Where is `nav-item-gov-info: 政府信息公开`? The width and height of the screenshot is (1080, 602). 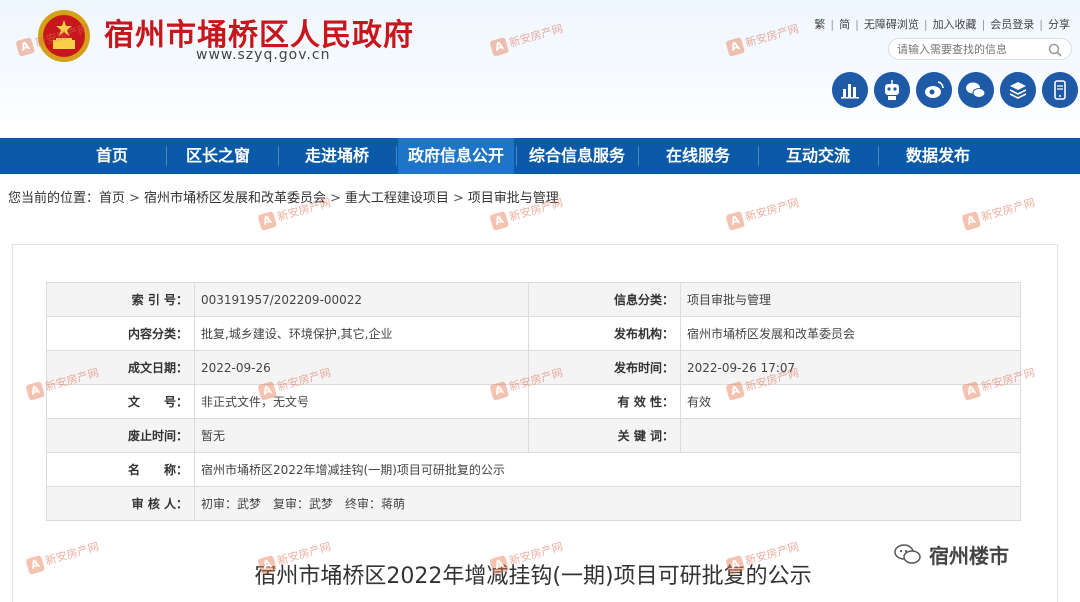 nav-item-gov-info: 政府信息公开 is located at coordinates (456, 156).